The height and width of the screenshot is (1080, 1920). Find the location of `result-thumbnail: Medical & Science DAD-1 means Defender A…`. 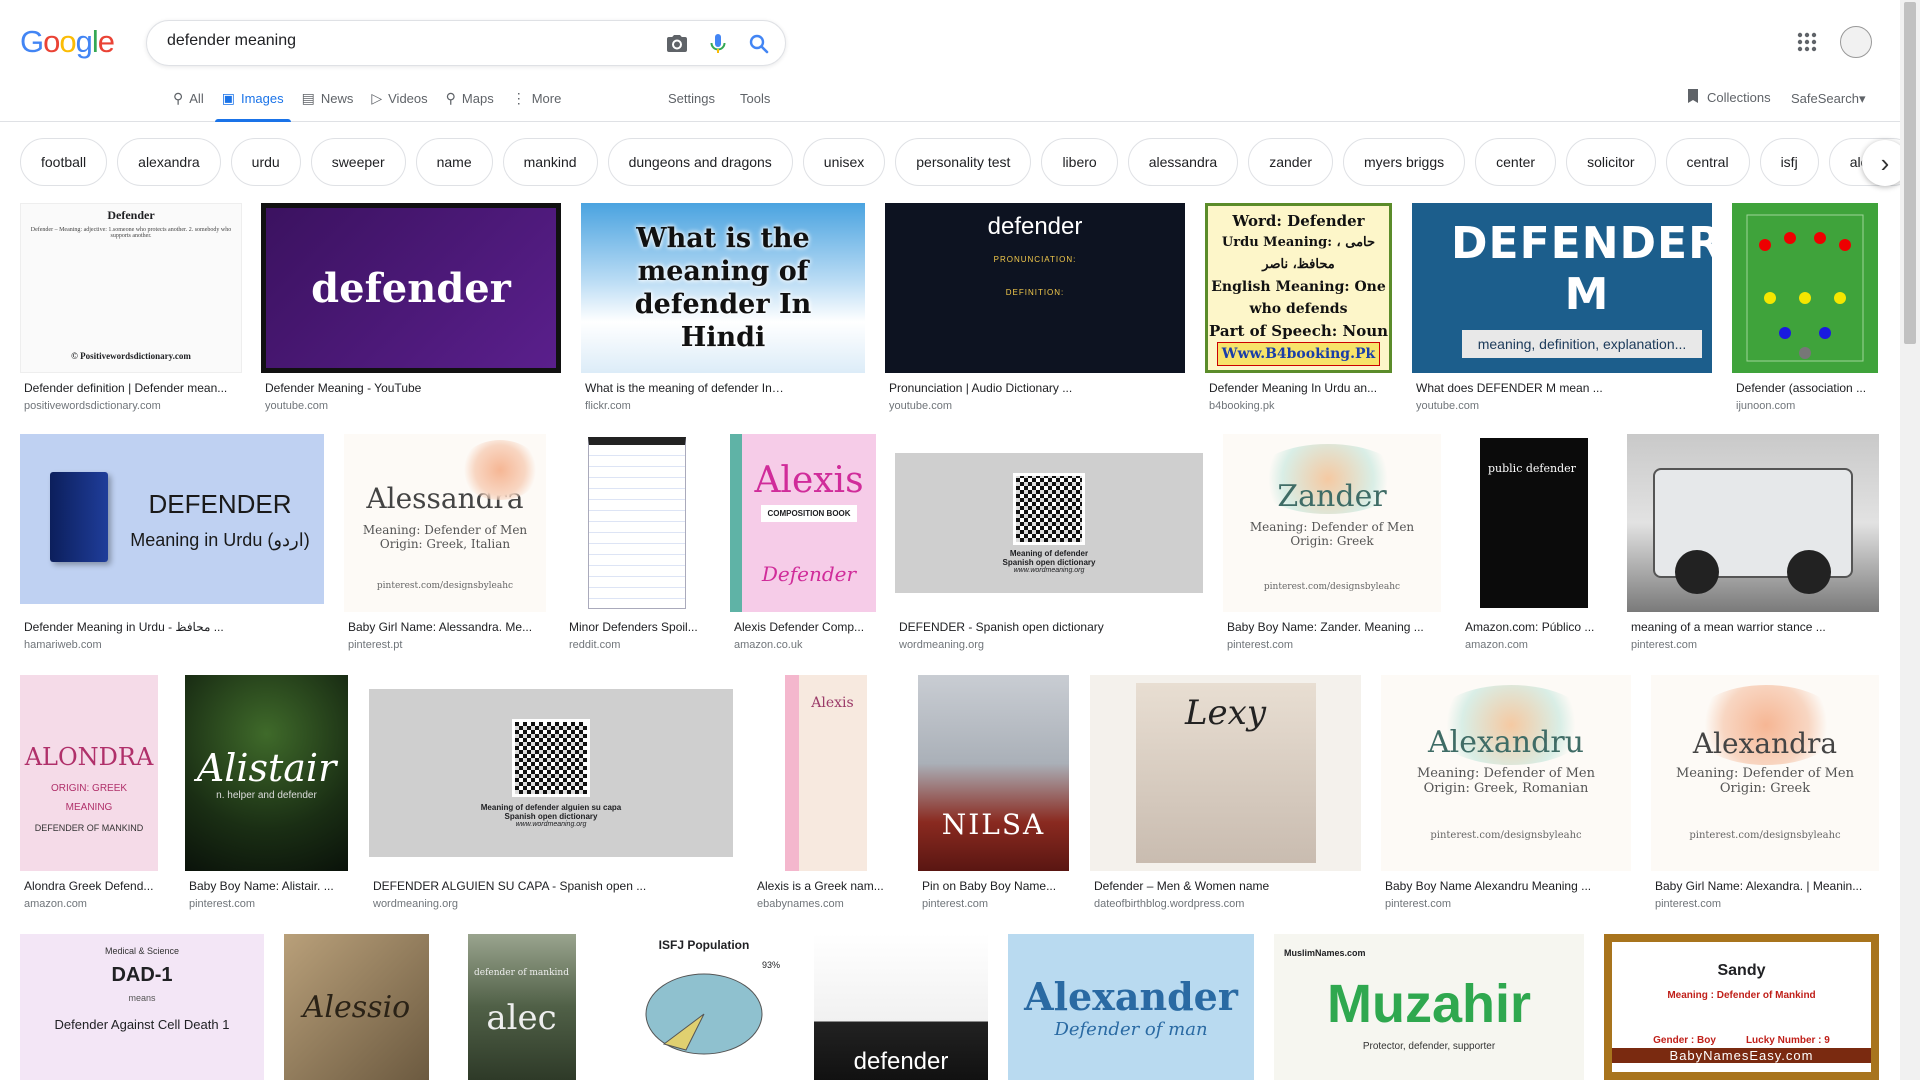

result-thumbnail: Medical & Science DAD-1 means Defender A… is located at coordinates (142, 1007).